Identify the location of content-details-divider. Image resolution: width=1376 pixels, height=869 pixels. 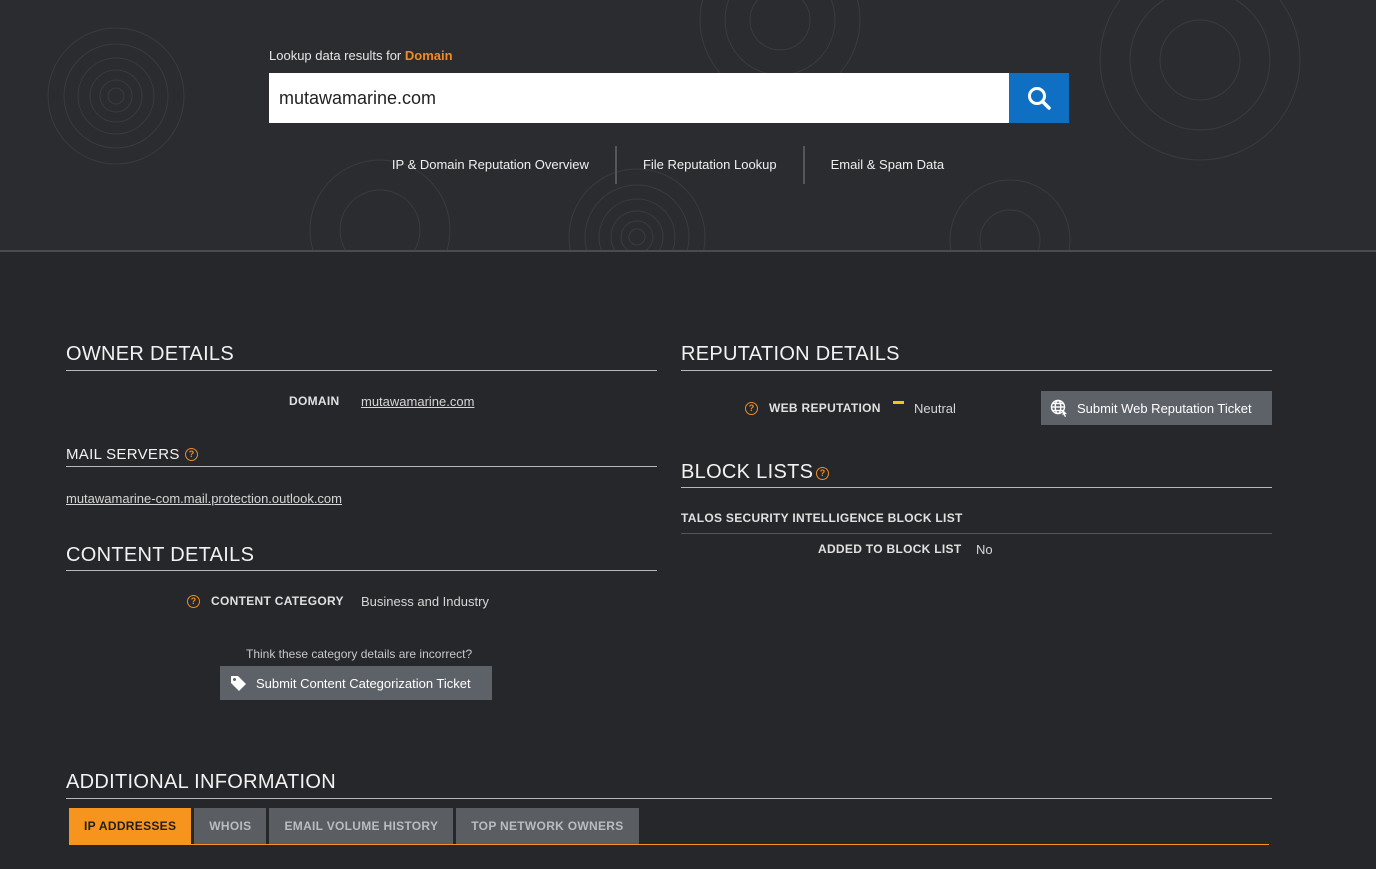
(361, 570).